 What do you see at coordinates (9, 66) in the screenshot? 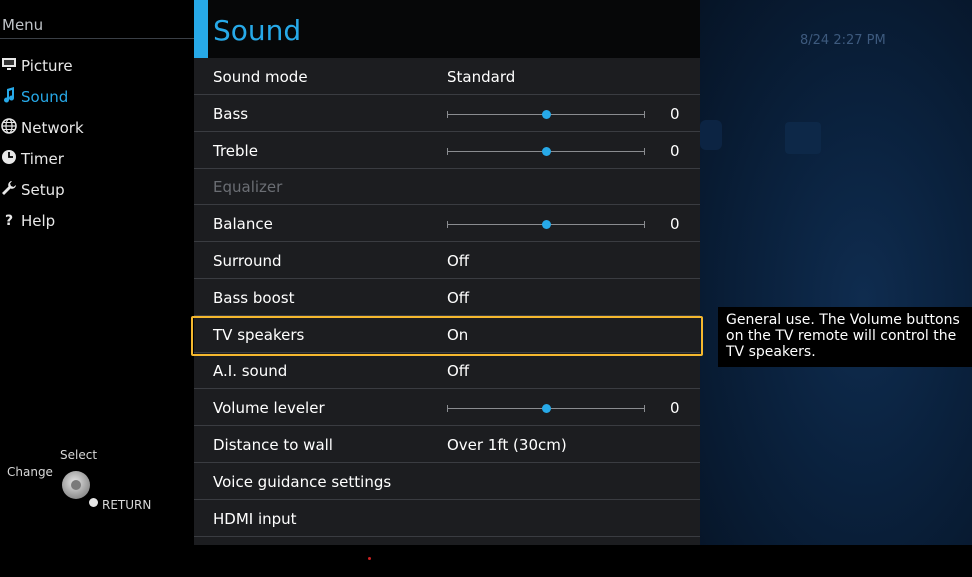
I see `picture-icon` at bounding box center [9, 66].